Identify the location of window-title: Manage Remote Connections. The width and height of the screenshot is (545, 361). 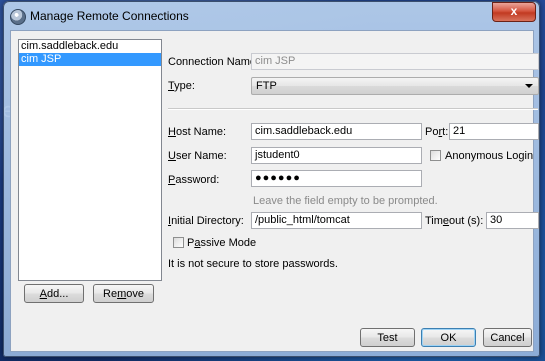
(109, 16).